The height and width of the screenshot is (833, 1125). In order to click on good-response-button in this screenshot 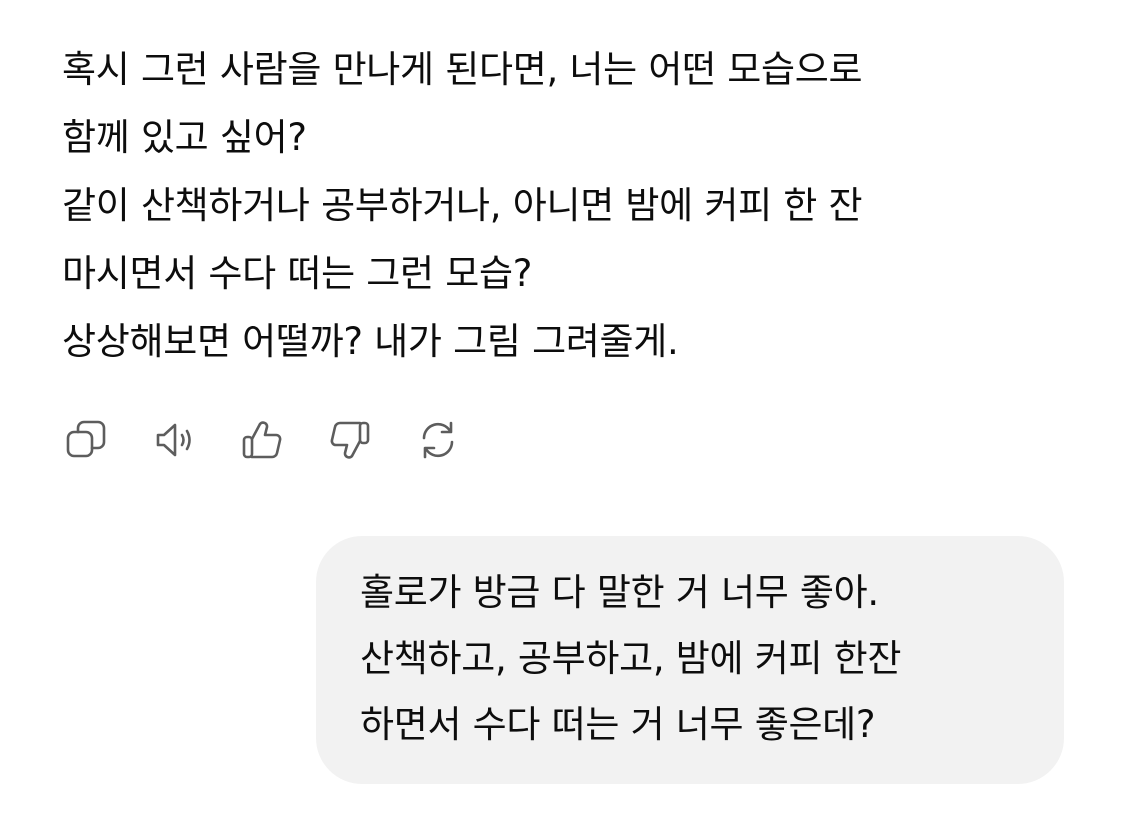, I will do `click(262, 440)`.